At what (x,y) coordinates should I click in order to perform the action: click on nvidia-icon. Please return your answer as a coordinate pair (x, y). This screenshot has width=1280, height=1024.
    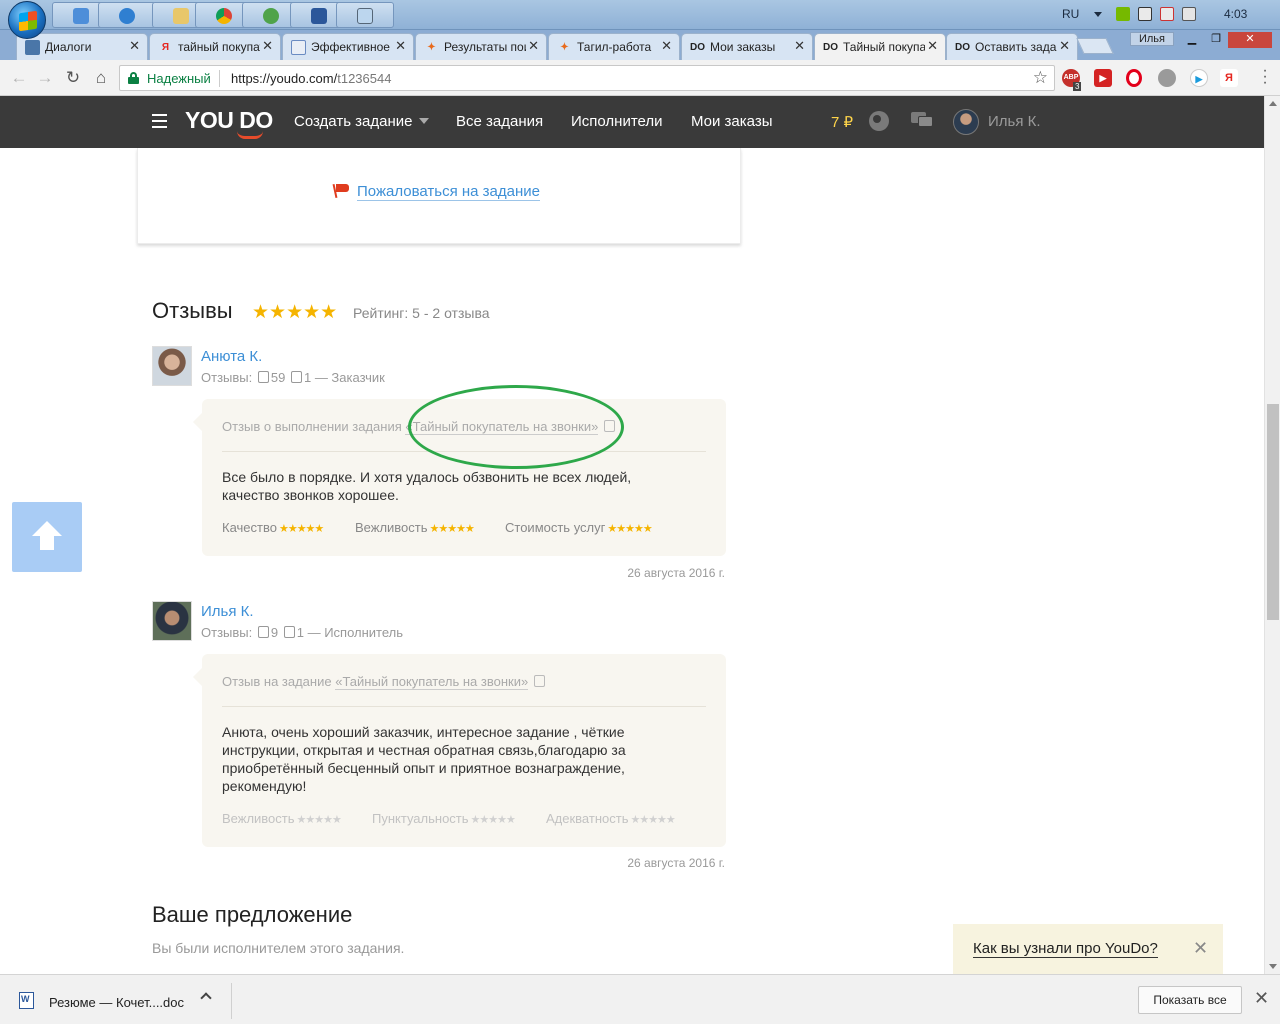
    Looking at the image, I should click on (1123, 14).